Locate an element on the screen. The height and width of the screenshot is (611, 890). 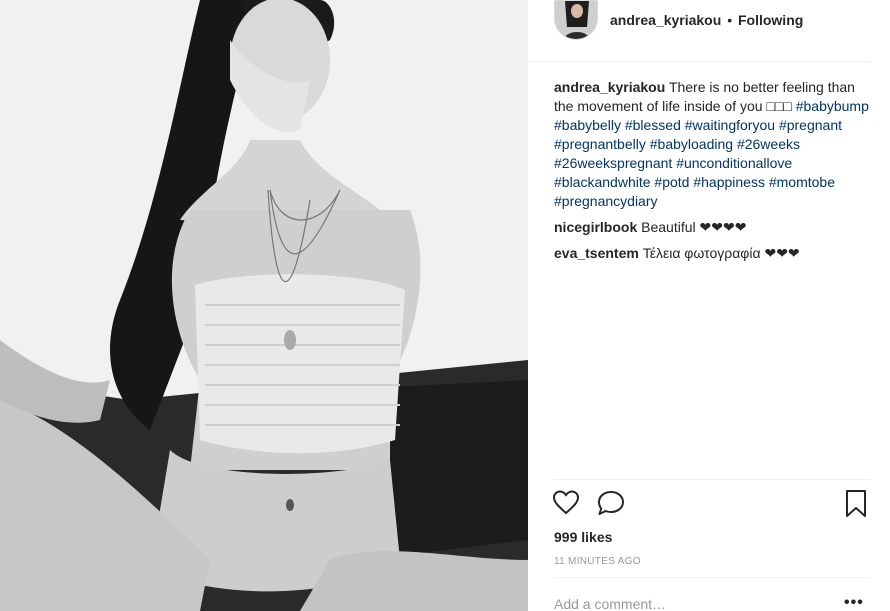
hashtag-link: #waitingforyou is located at coordinates (730, 125).